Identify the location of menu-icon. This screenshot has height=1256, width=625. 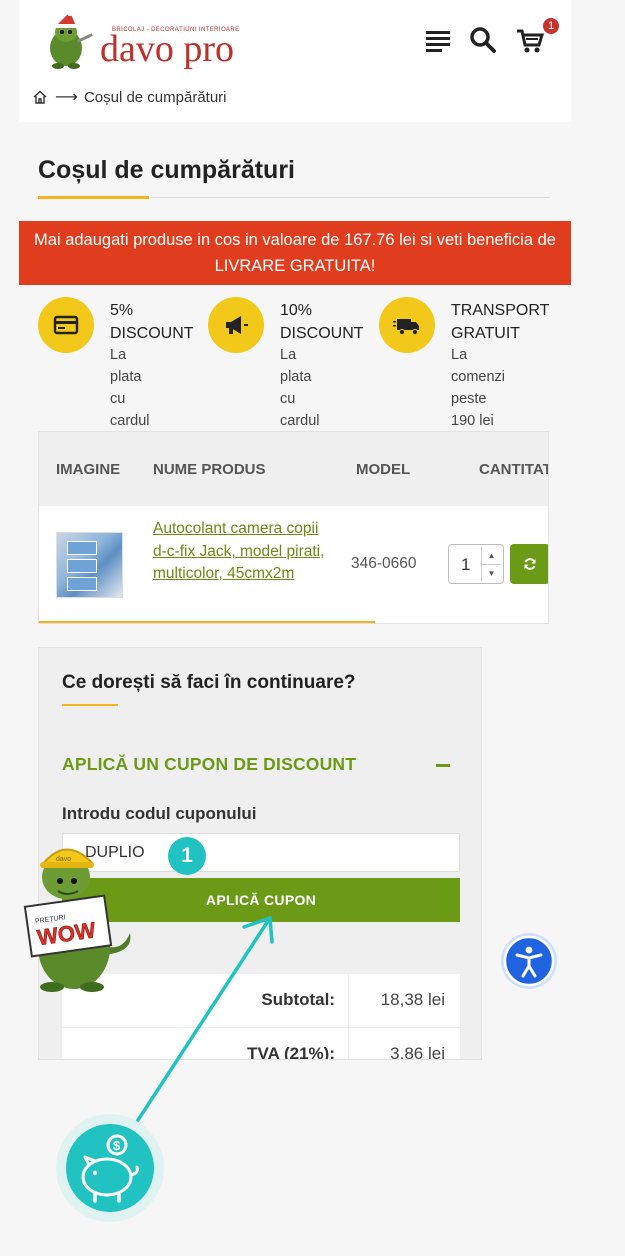
(438, 40).